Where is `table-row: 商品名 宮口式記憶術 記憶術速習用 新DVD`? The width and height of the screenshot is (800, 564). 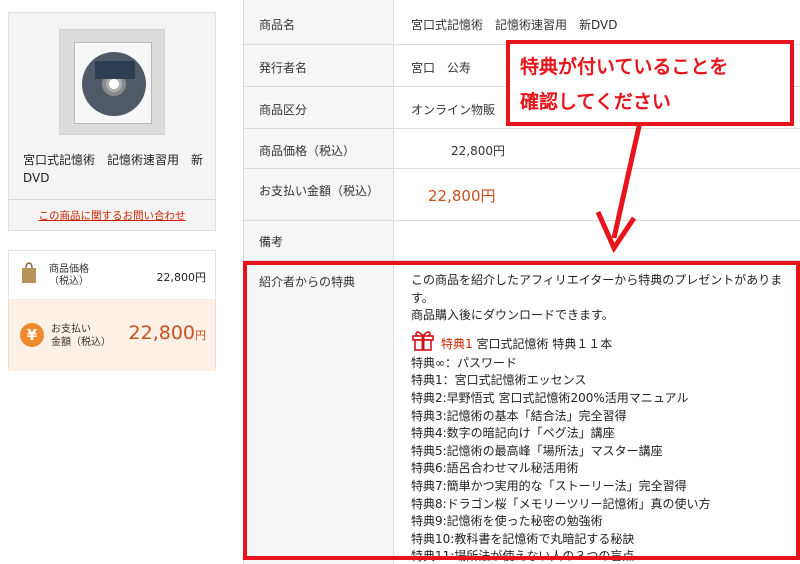
table-row: 商品名 宮口式記憶術 記憶術速習用 新DVD is located at coordinates (522, 22).